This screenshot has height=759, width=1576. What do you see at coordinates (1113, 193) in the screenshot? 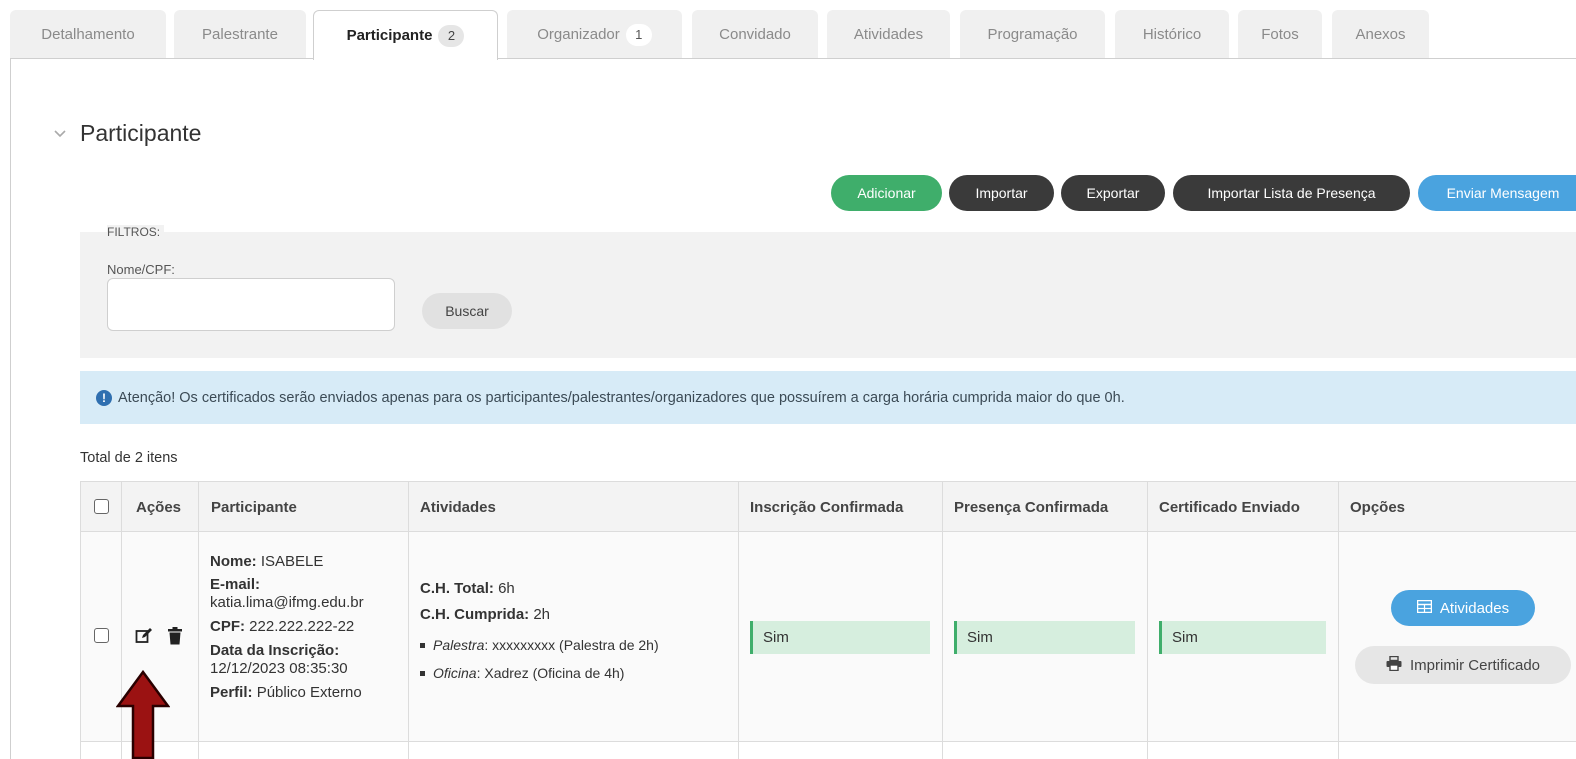
I see `export-button: Exportar` at bounding box center [1113, 193].